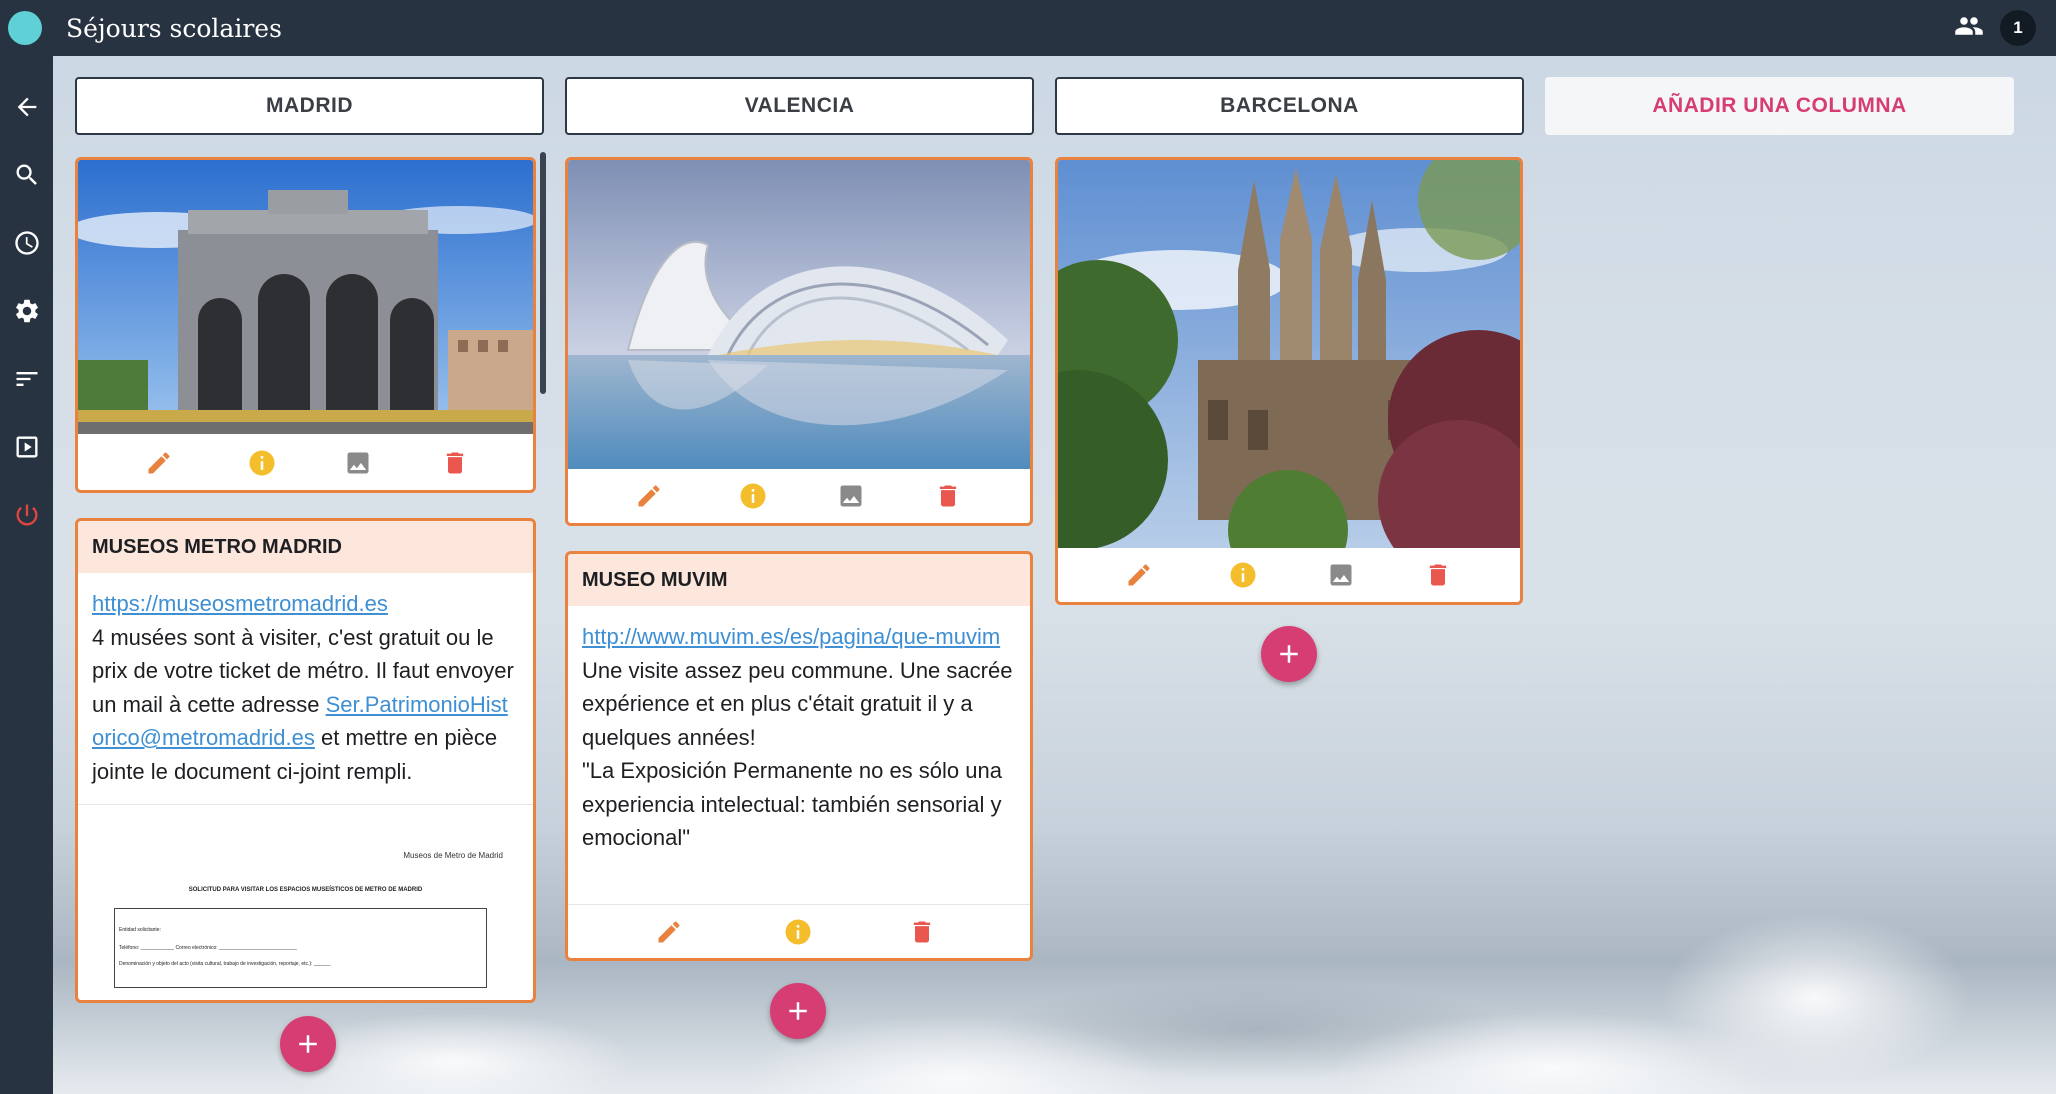  What do you see at coordinates (2018, 28) in the screenshot?
I see `user-count-badge: 1` at bounding box center [2018, 28].